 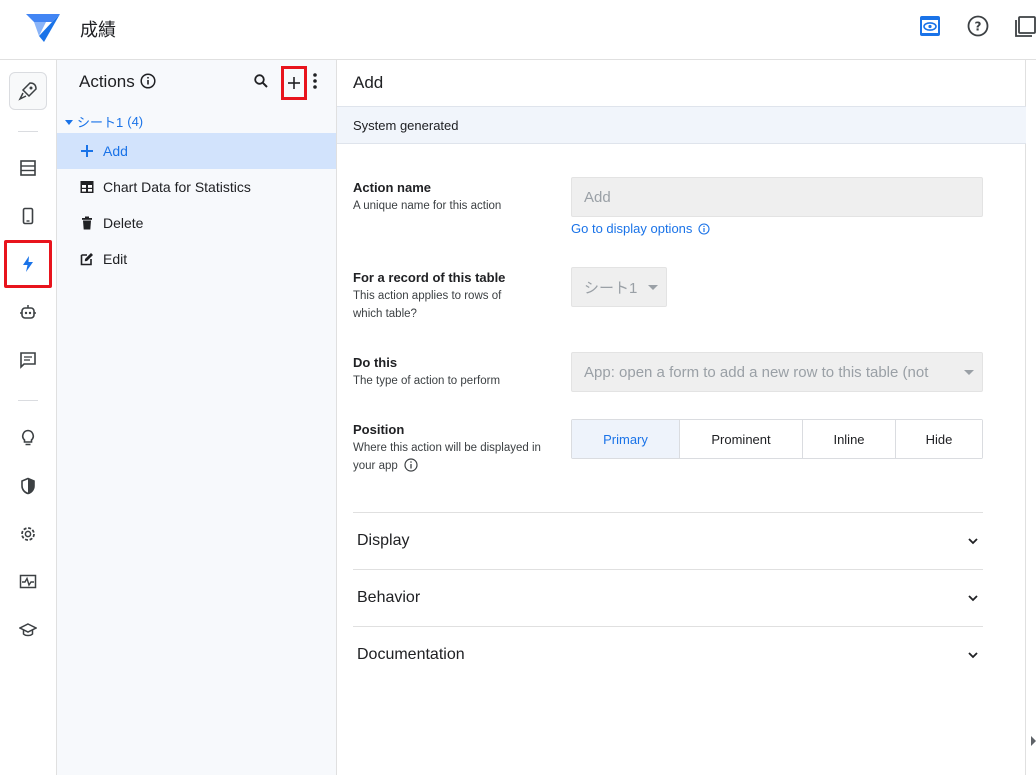 I want to click on do-this-label: Do this, so click(x=375, y=362).